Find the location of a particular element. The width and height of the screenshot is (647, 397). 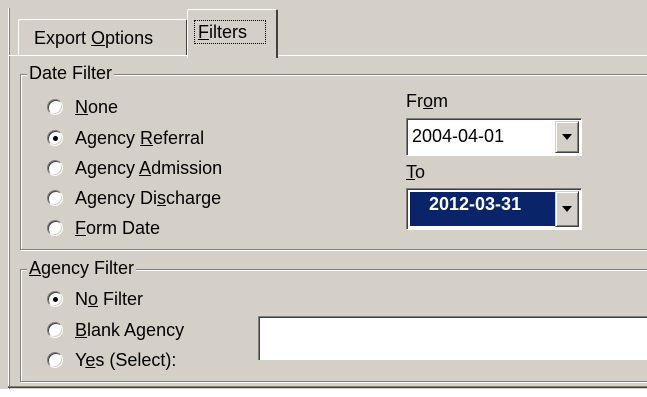

radio-agency-no-filter: No Filter is located at coordinates (95, 299).